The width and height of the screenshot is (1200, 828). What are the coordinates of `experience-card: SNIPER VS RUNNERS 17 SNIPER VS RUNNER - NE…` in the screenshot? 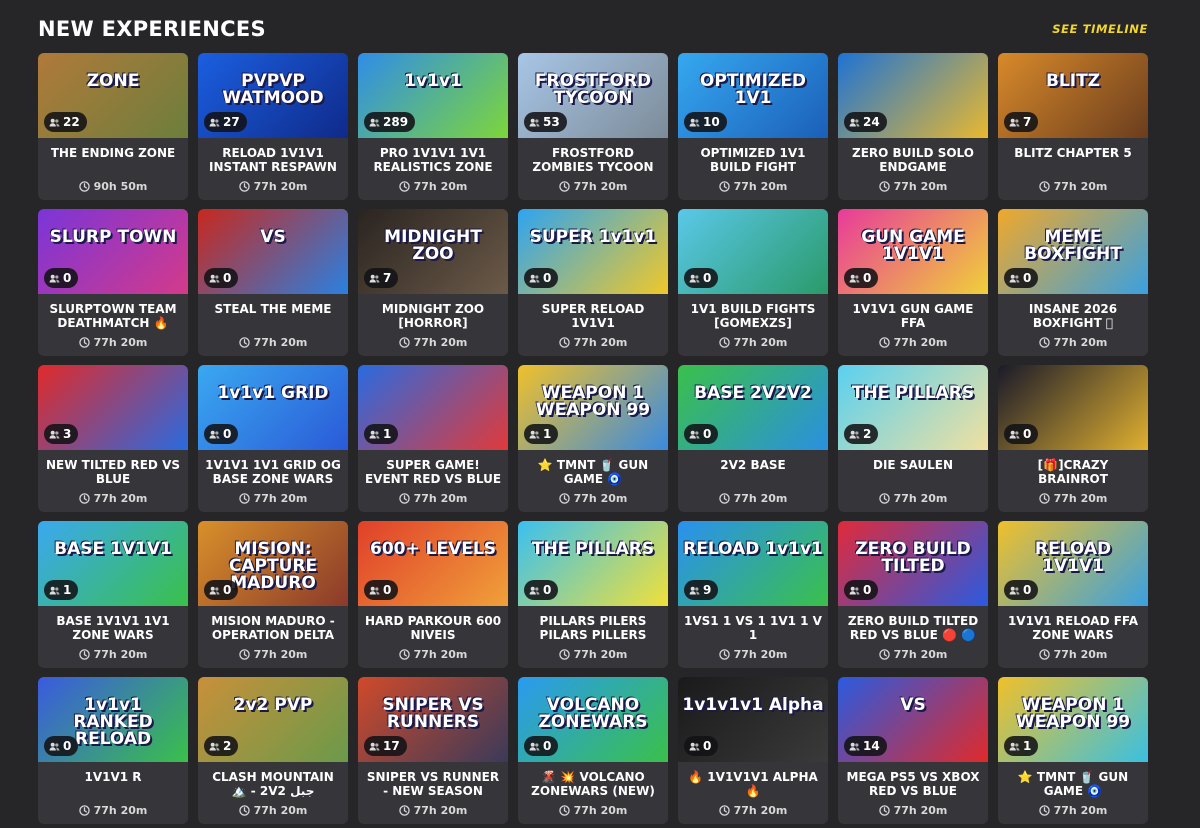 It's located at (433, 750).